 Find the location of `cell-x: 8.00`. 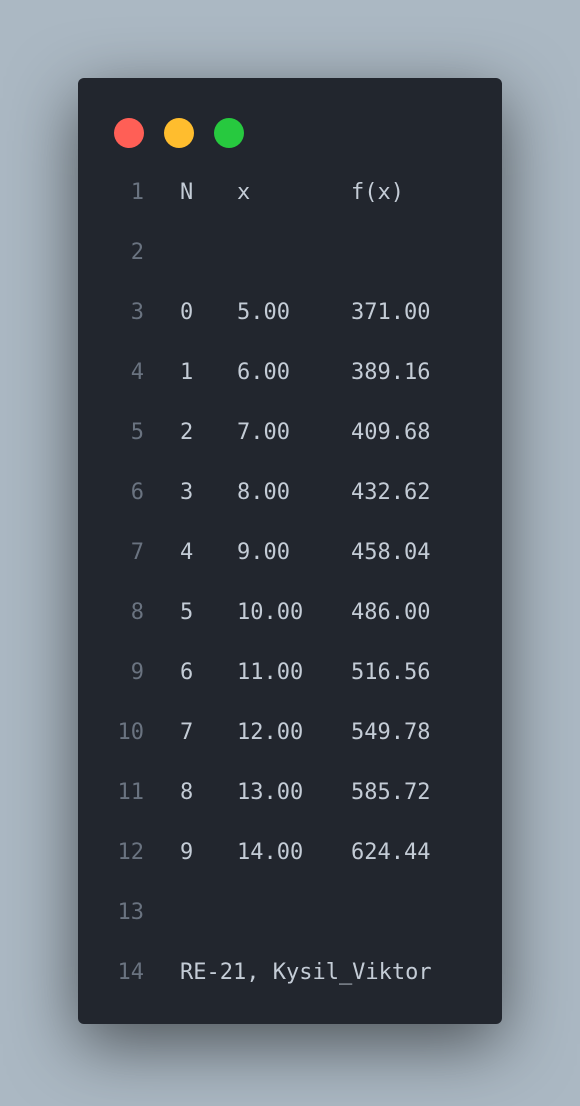

cell-x: 8.00 is located at coordinates (263, 492).